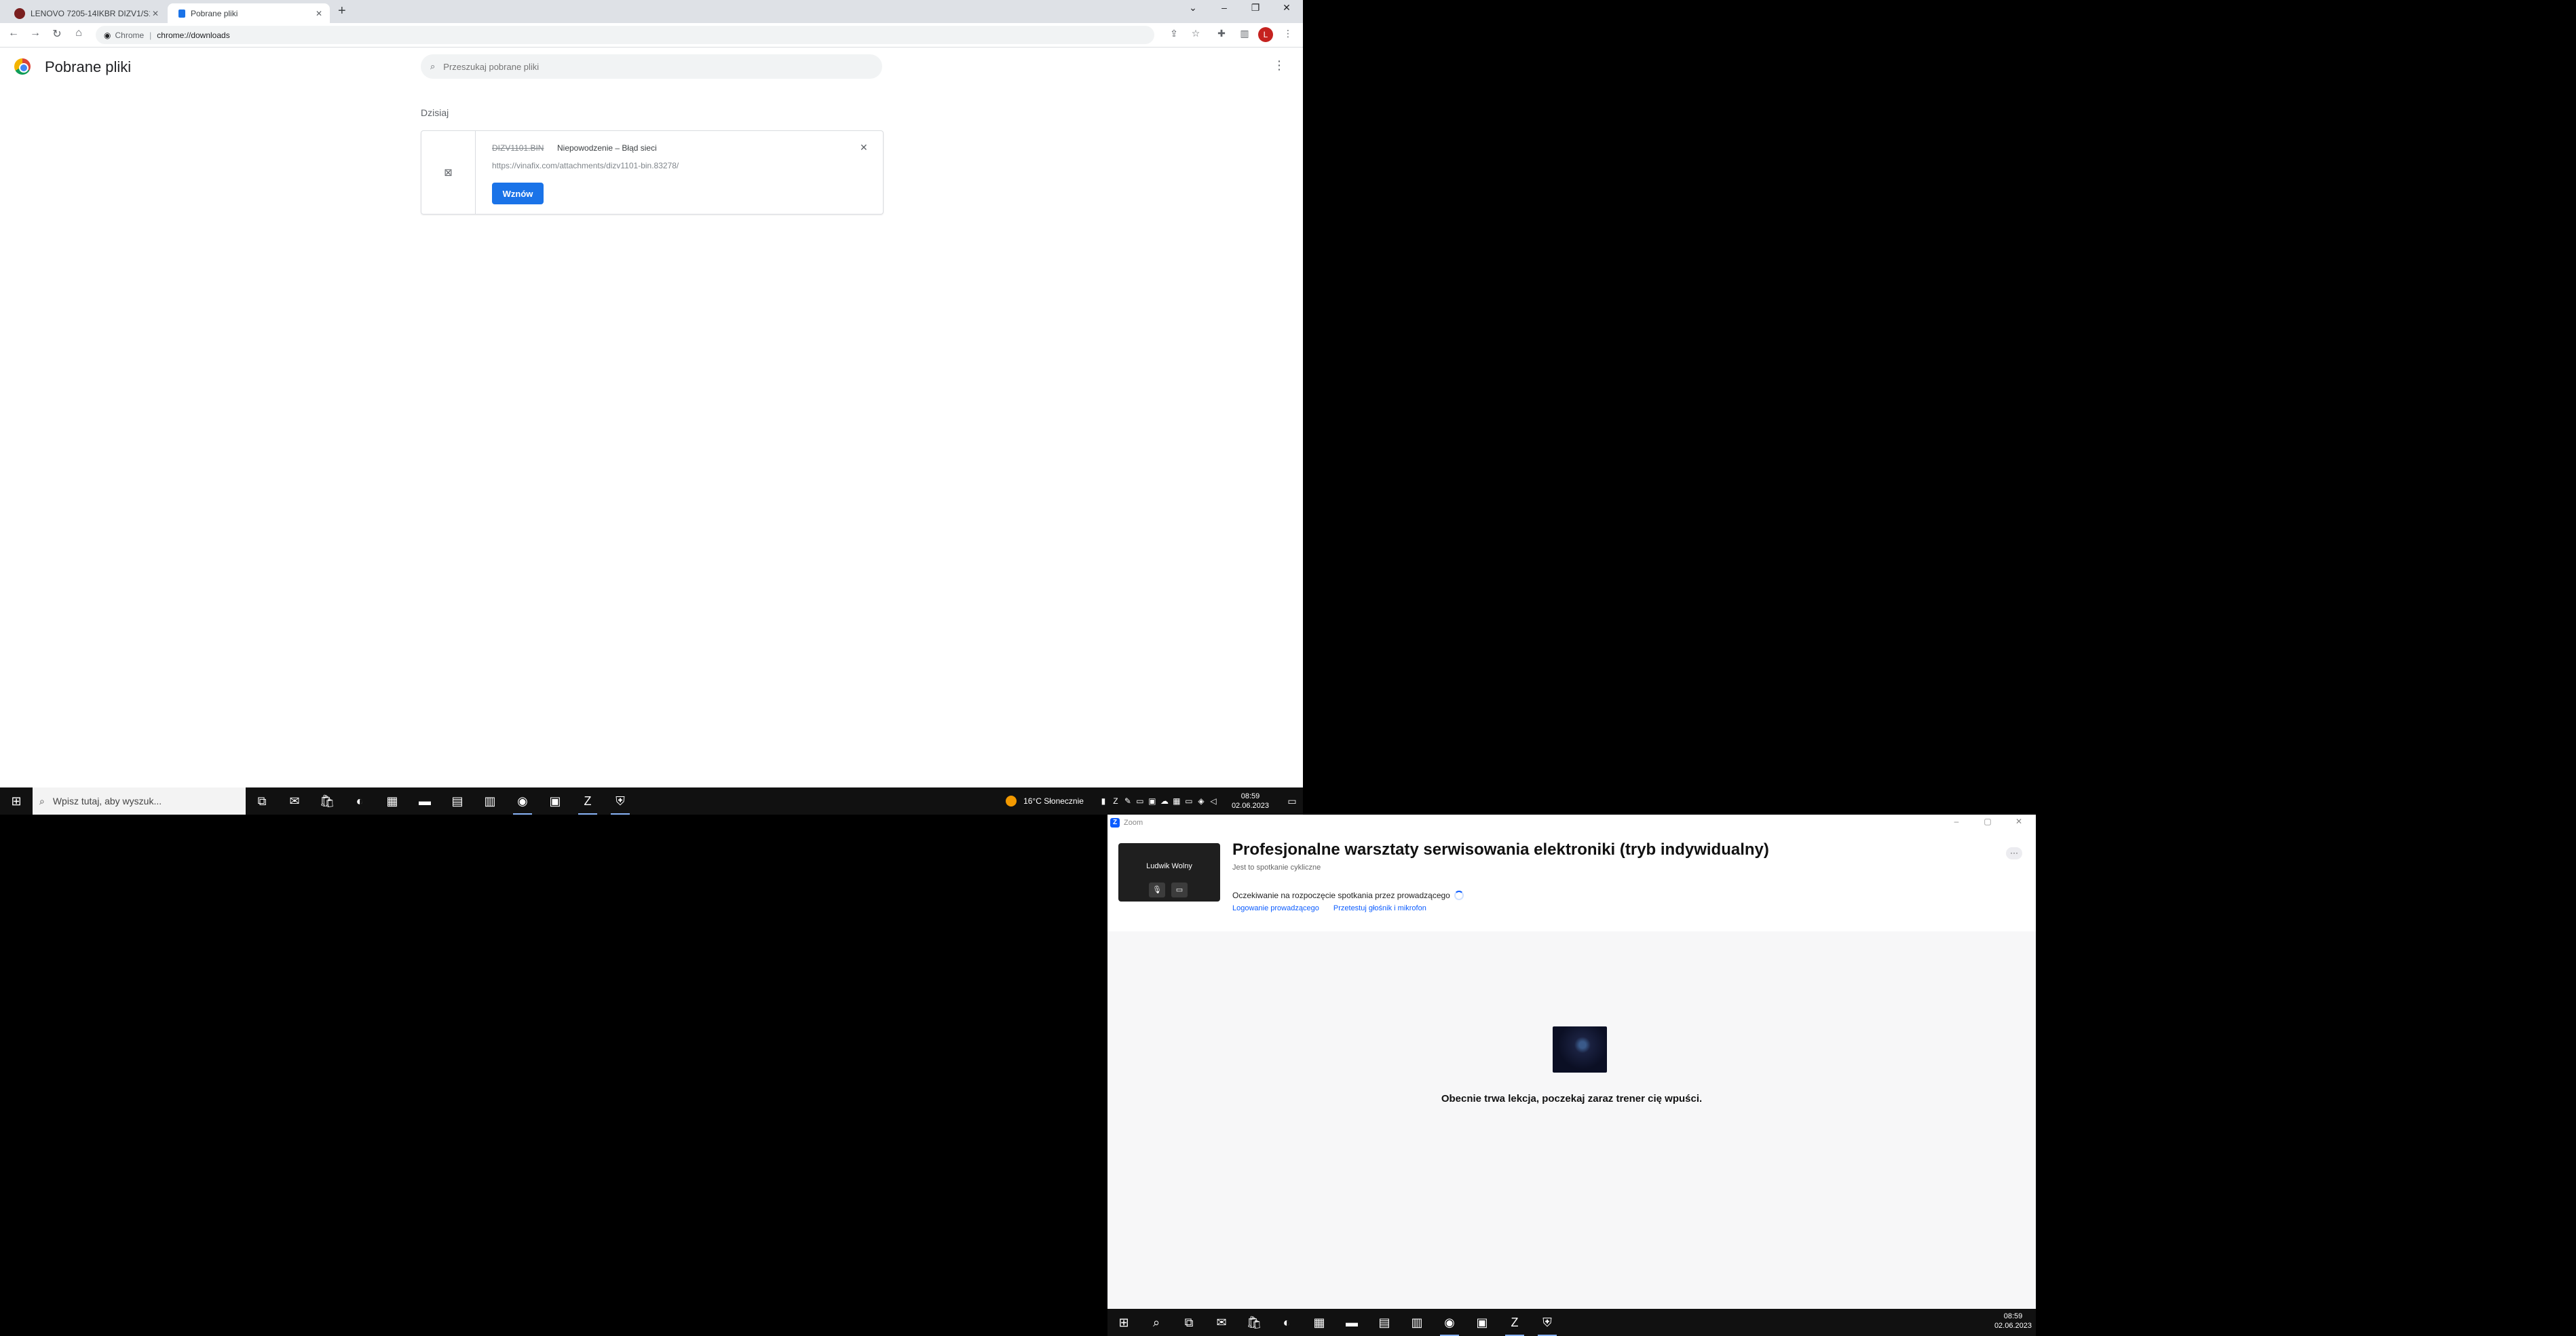 The height and width of the screenshot is (1336, 2576). Describe the element at coordinates (1193, 8) in the screenshot. I see `tab-search-icon: ⌄` at that location.